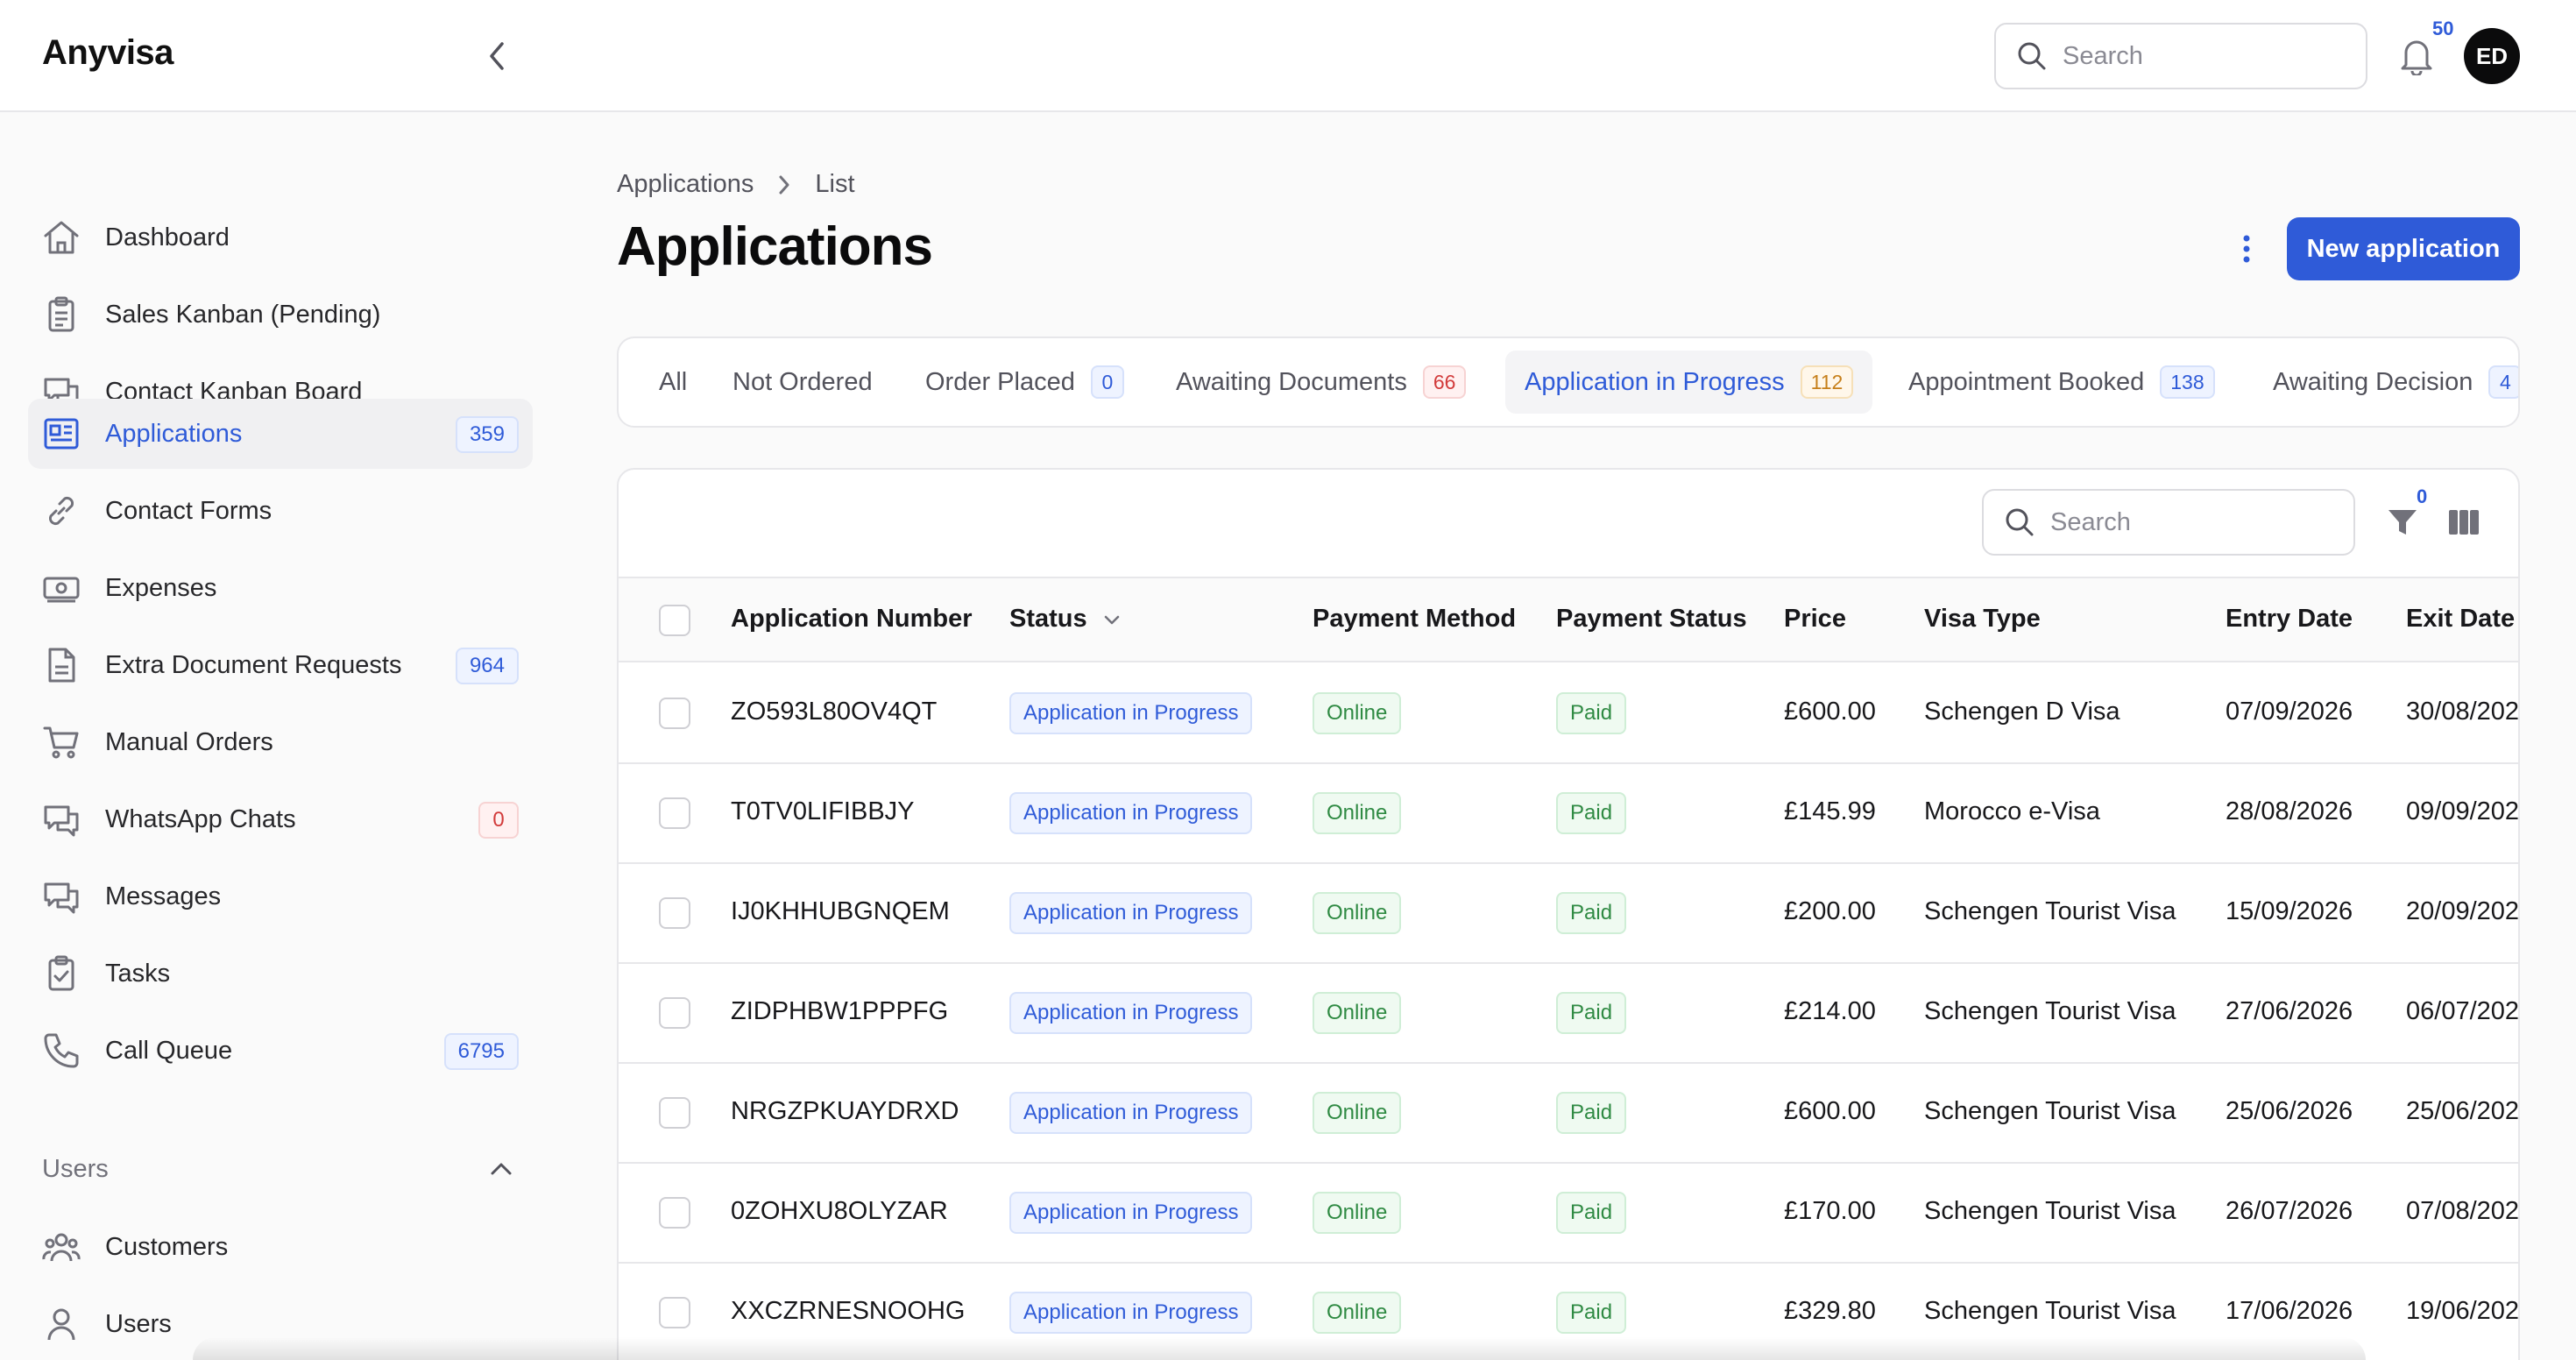  I want to click on breadcrumb-applications: Applications, so click(685, 184).